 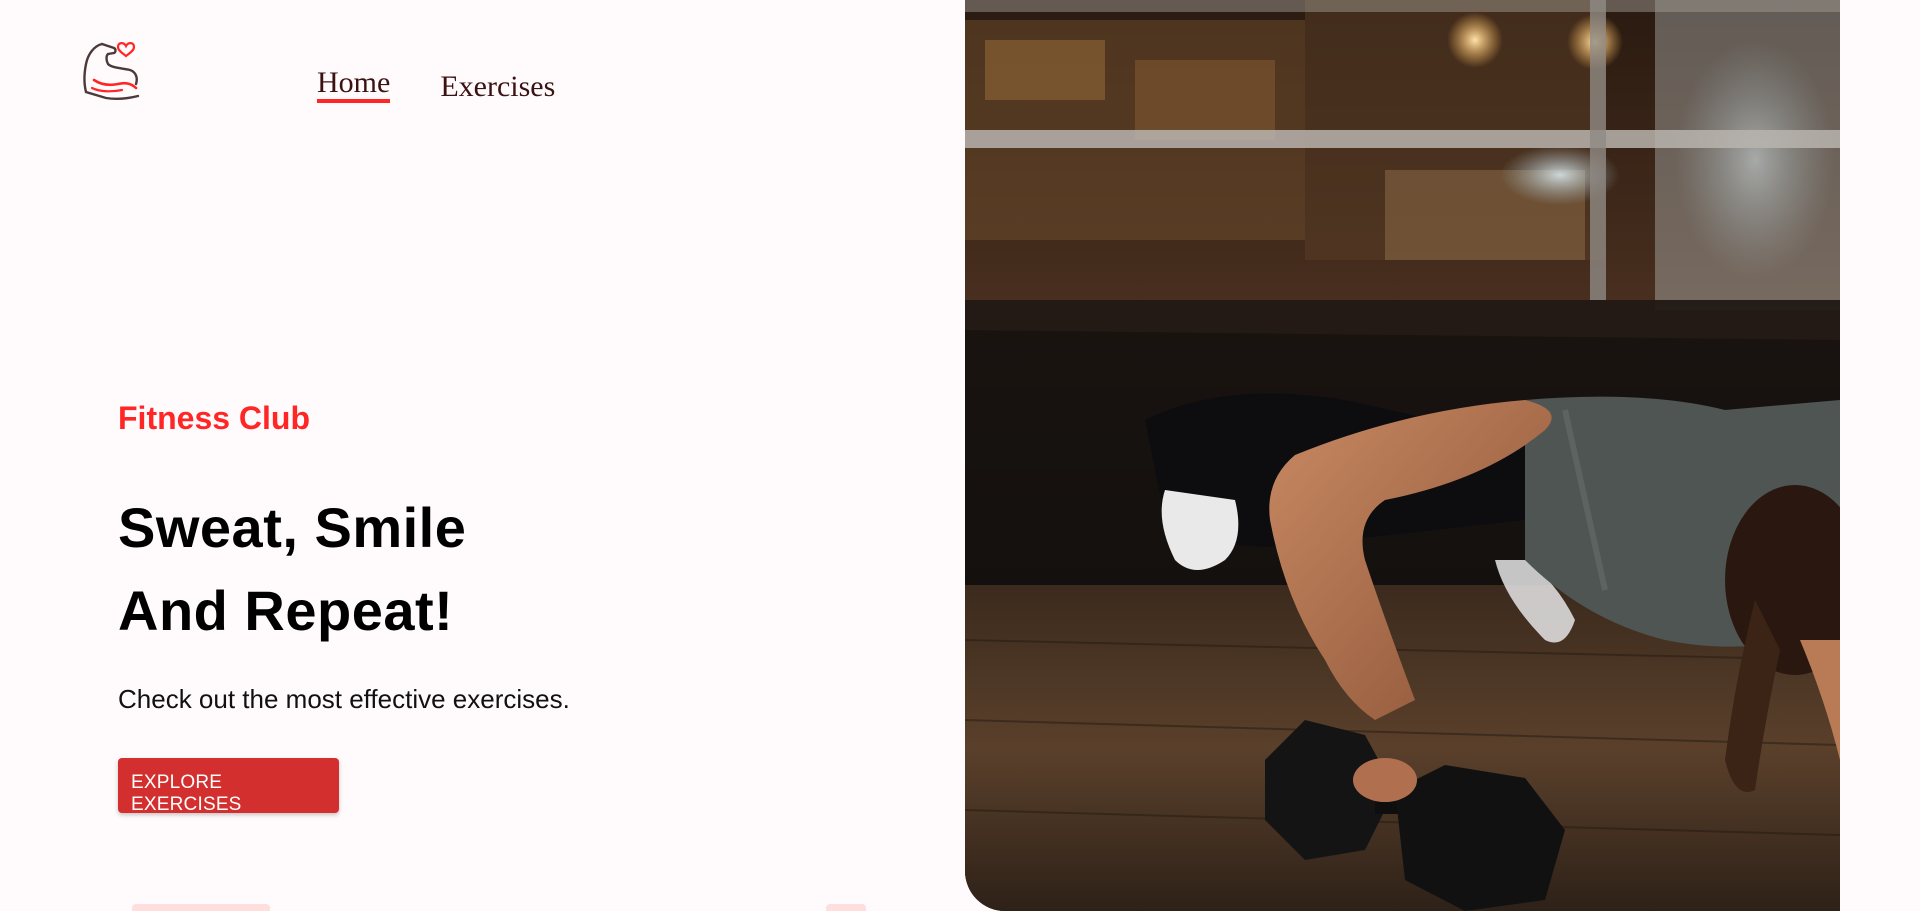 I want to click on nav-home-link: Home, so click(x=354, y=84).